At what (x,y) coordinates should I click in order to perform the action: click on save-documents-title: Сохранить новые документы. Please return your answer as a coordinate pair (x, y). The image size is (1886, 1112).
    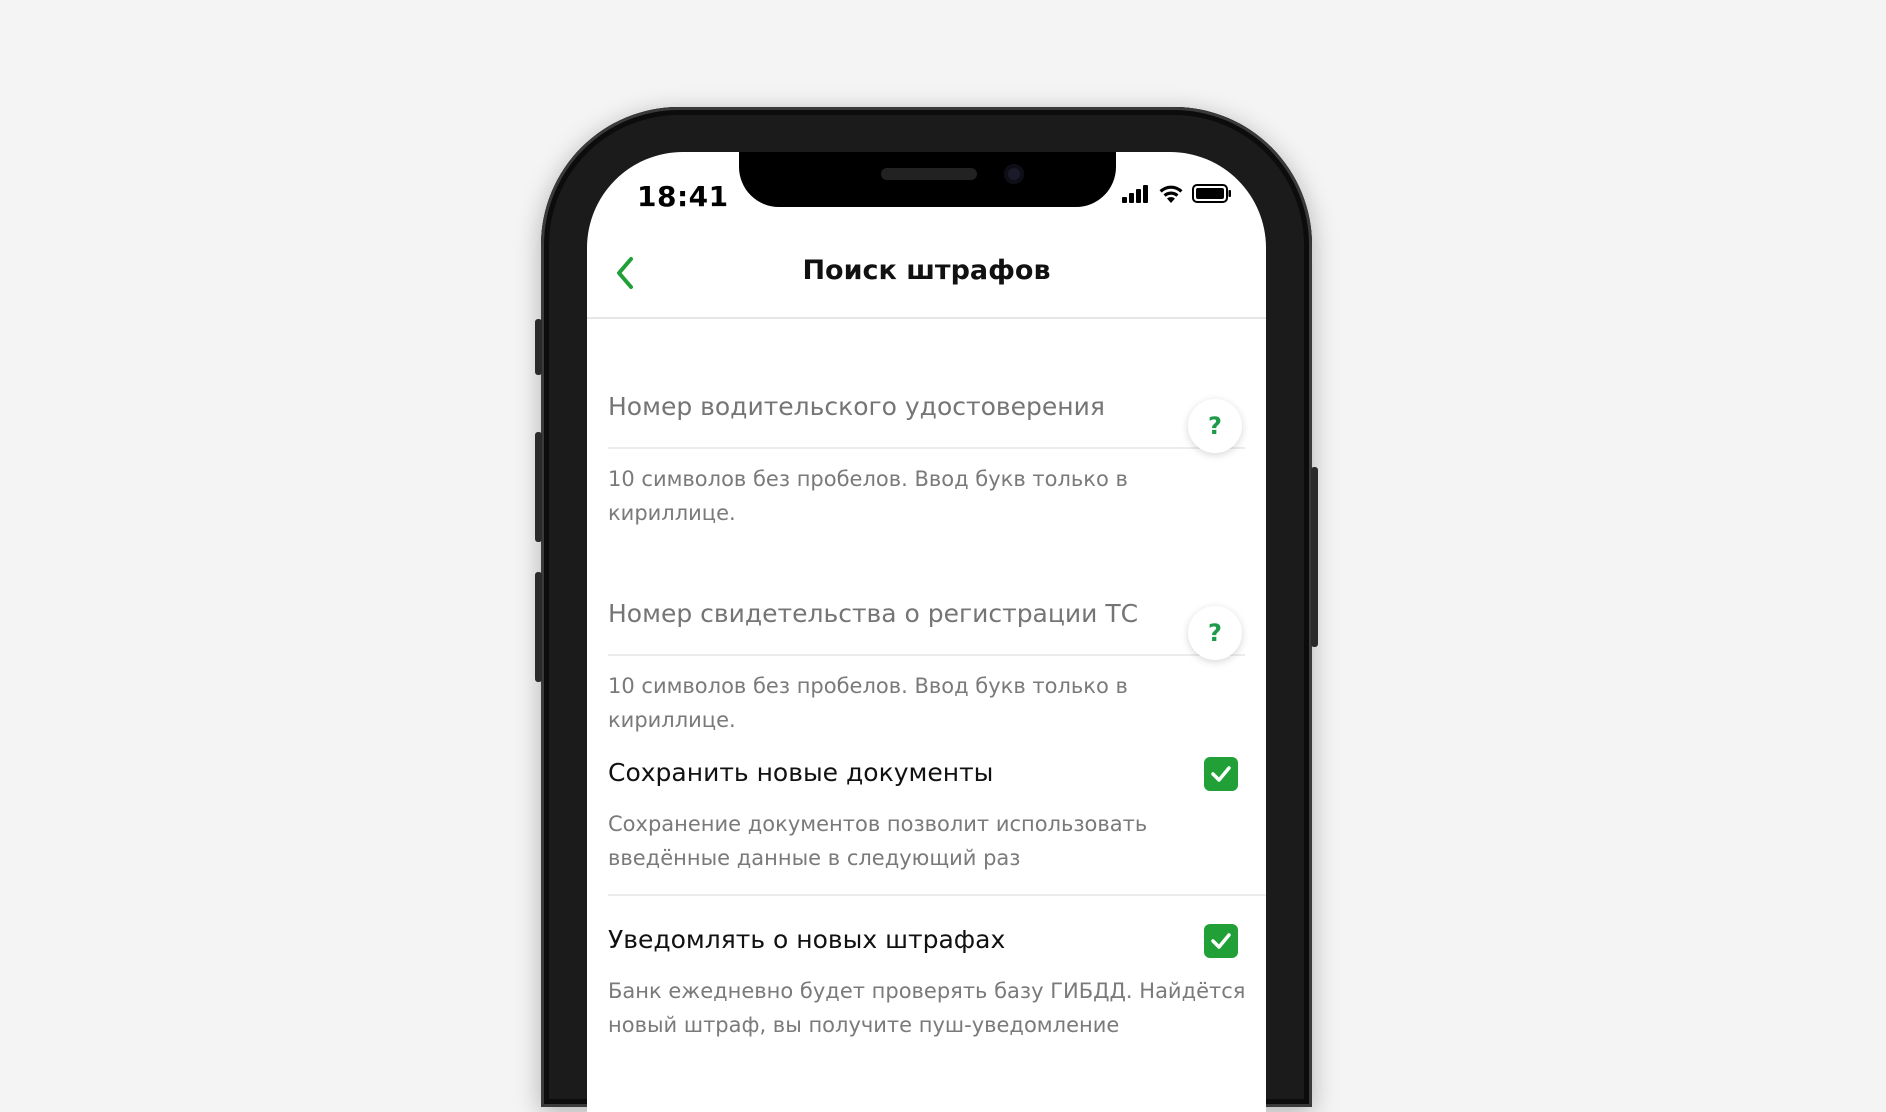
    Looking at the image, I should click on (801, 772).